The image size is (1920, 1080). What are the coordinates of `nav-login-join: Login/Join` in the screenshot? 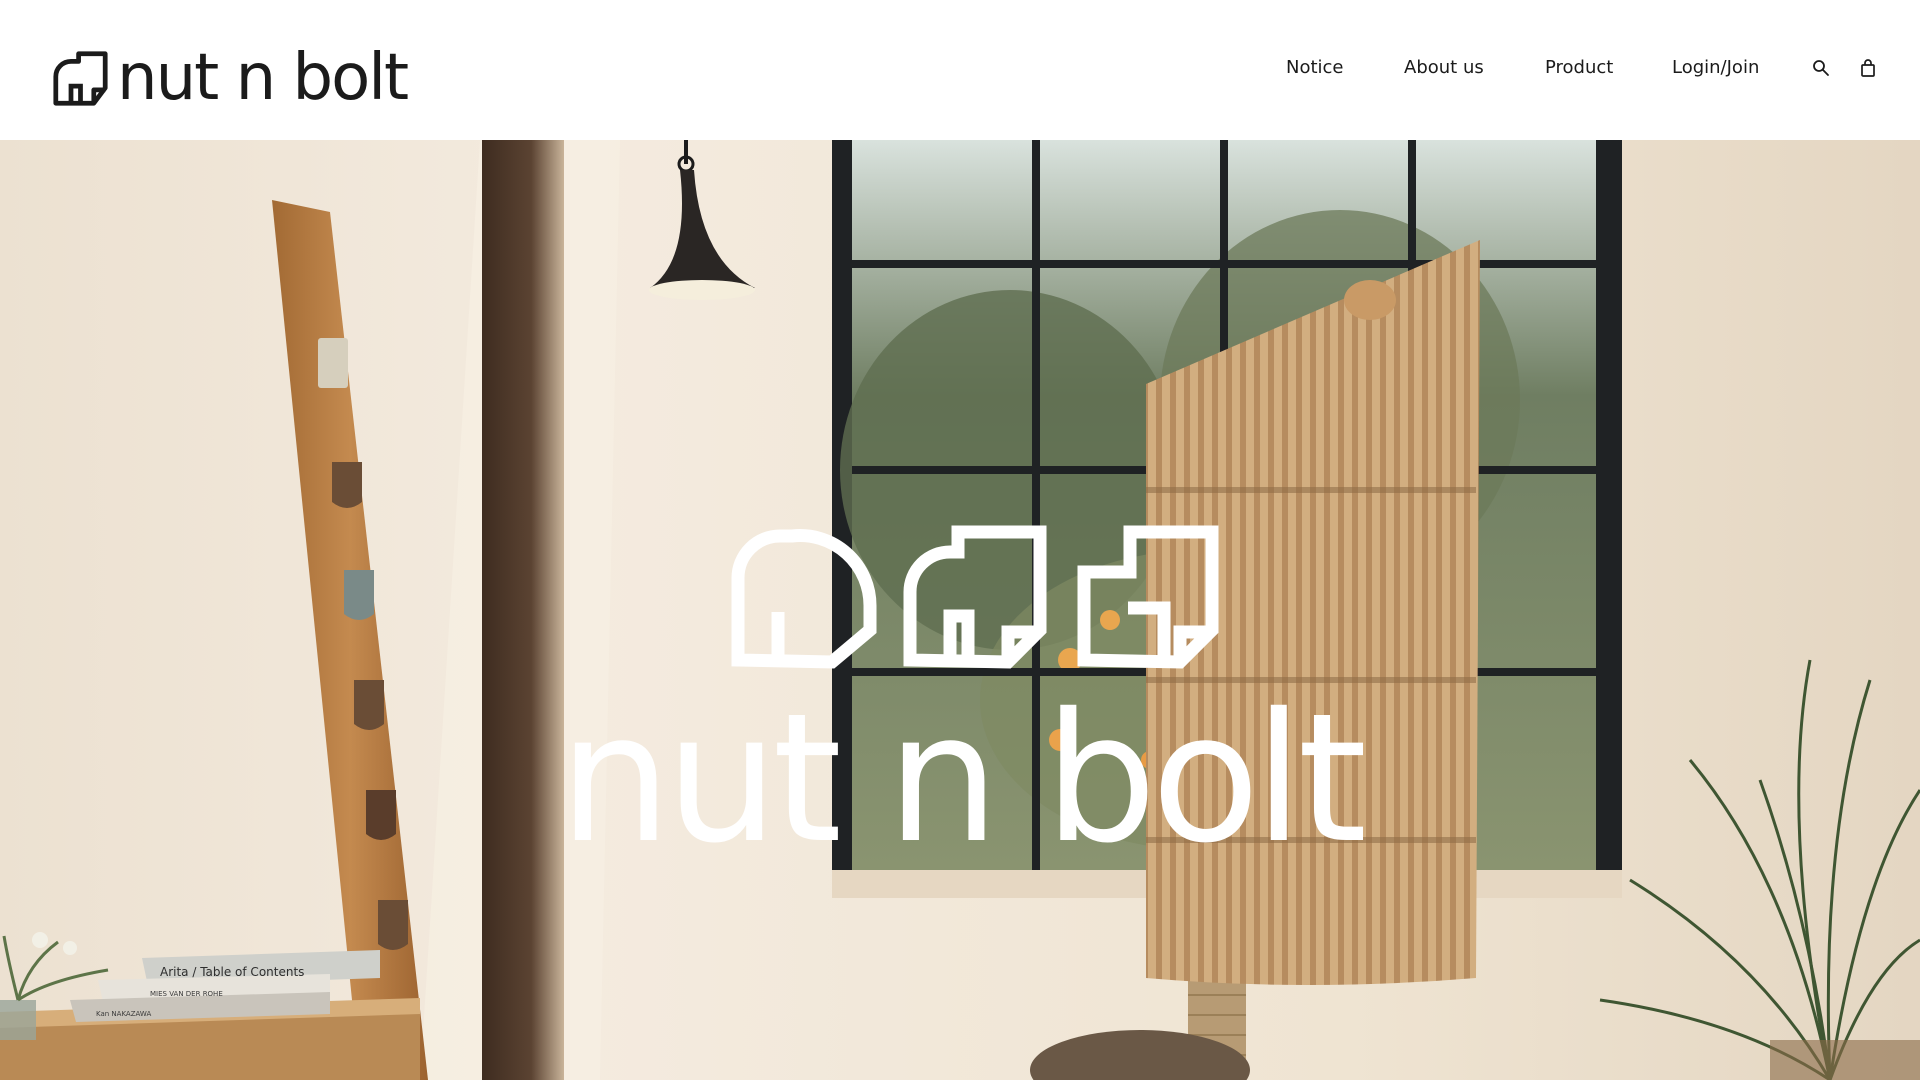 It's located at (1715, 68).